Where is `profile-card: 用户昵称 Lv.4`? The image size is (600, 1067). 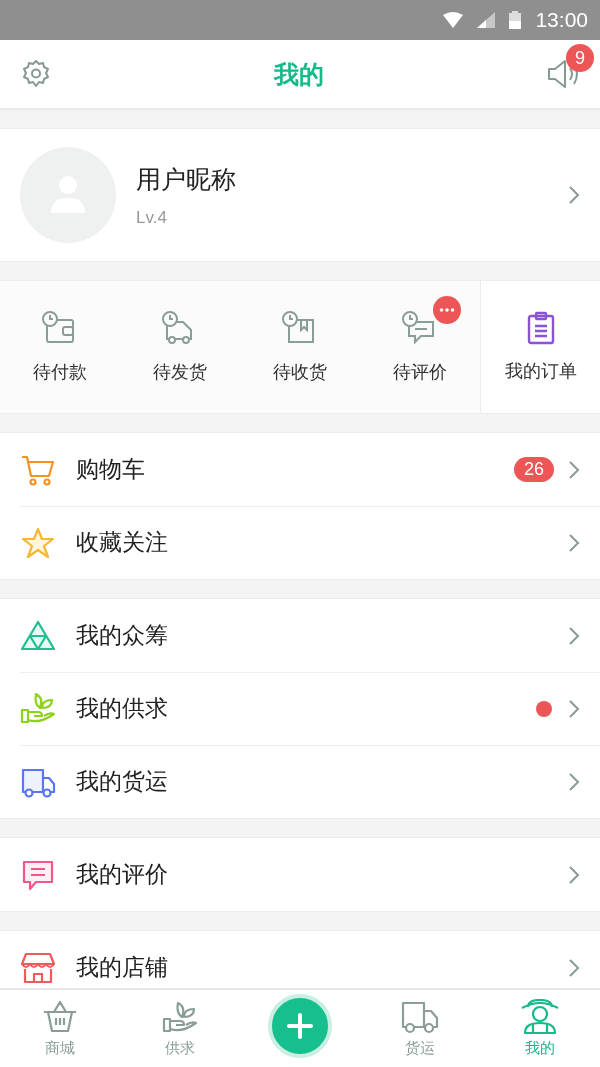 profile-card: 用户昵称 Lv.4 is located at coordinates (300, 195).